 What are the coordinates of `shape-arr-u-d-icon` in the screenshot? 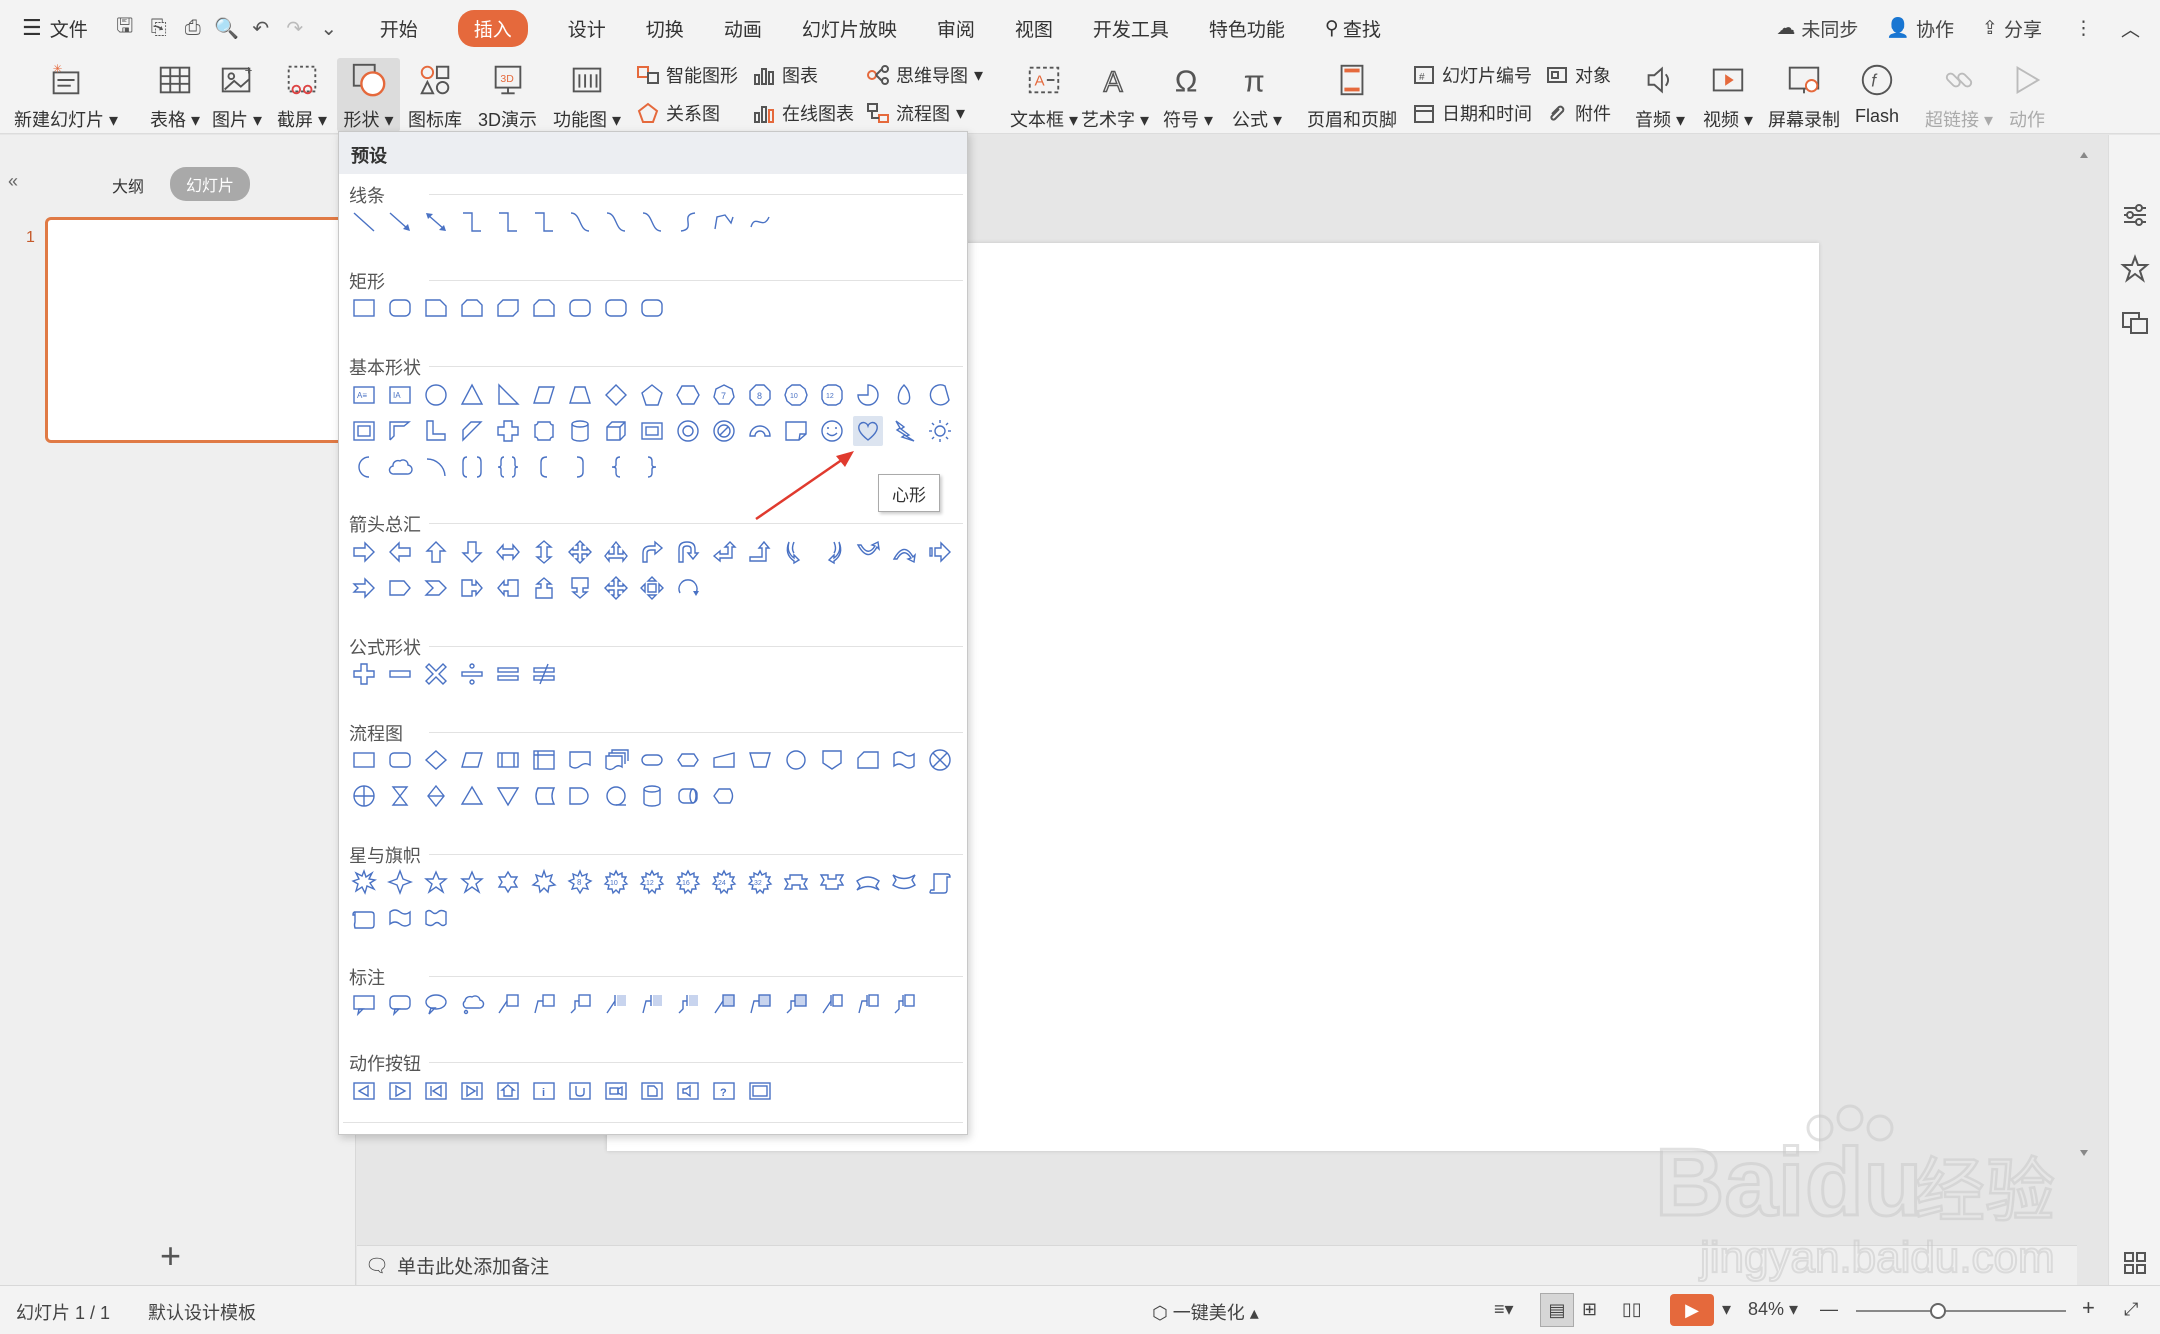 It's located at (544, 552).